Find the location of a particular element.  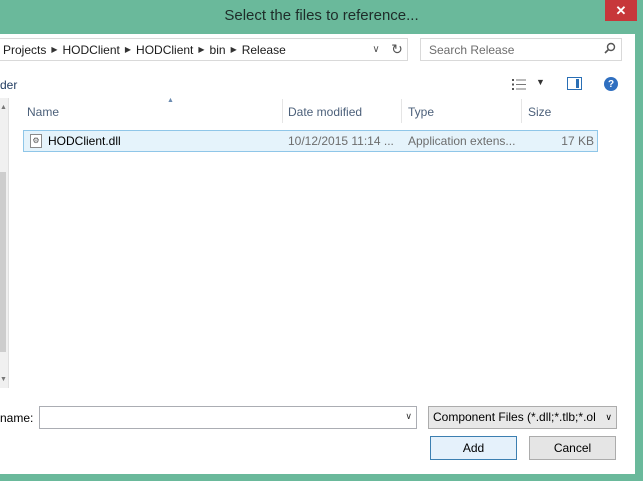

navigation-pane-scrollbar: ▲ ▼ is located at coordinates (4, 243).